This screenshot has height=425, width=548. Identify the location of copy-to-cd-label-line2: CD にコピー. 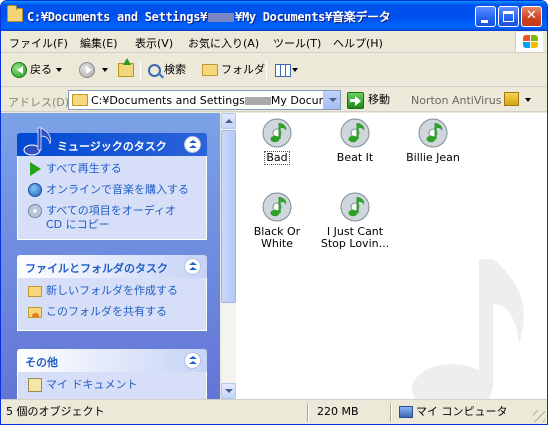
(78, 224).